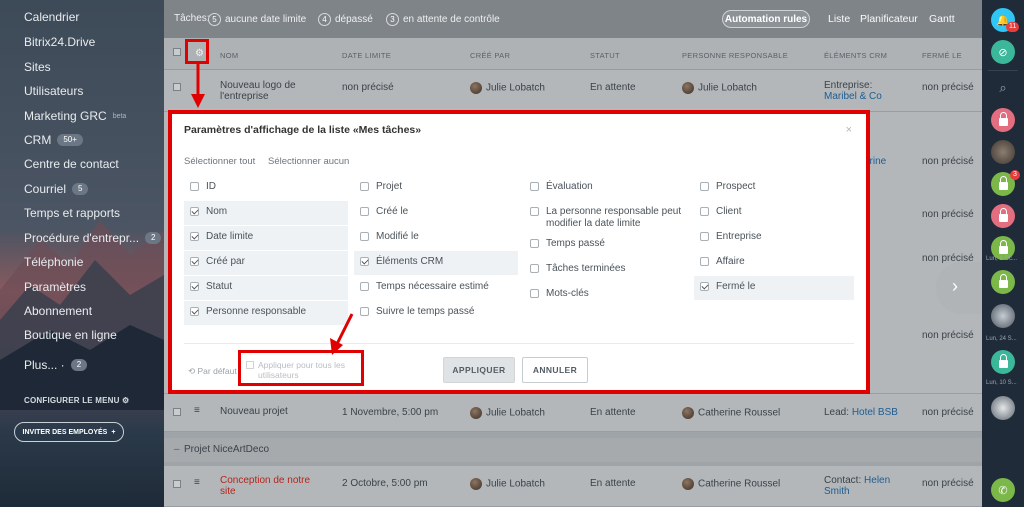  What do you see at coordinates (56, 365) in the screenshot?
I see `sidebar-item-14: Plus... · 2` at bounding box center [56, 365].